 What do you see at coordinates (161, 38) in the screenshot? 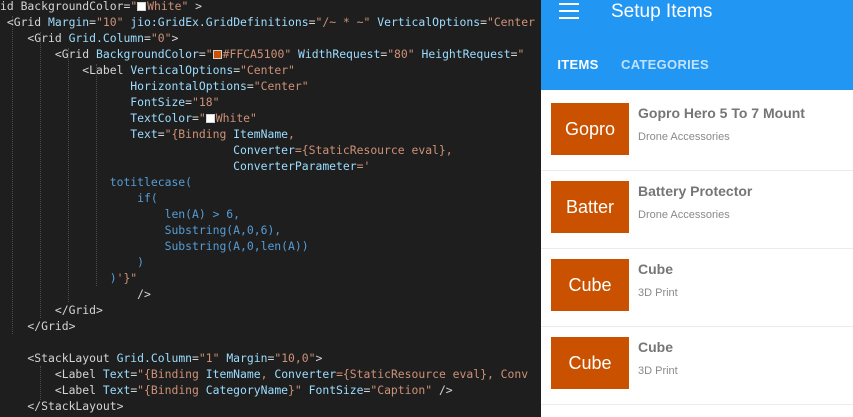
I see `code-token: "0"` at bounding box center [161, 38].